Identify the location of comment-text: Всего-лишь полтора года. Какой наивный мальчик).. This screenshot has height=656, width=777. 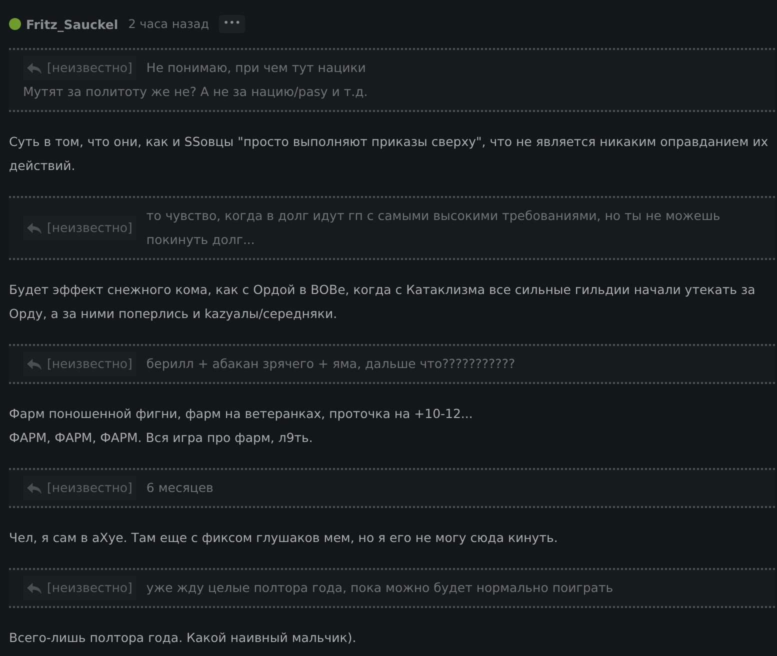
(183, 638).